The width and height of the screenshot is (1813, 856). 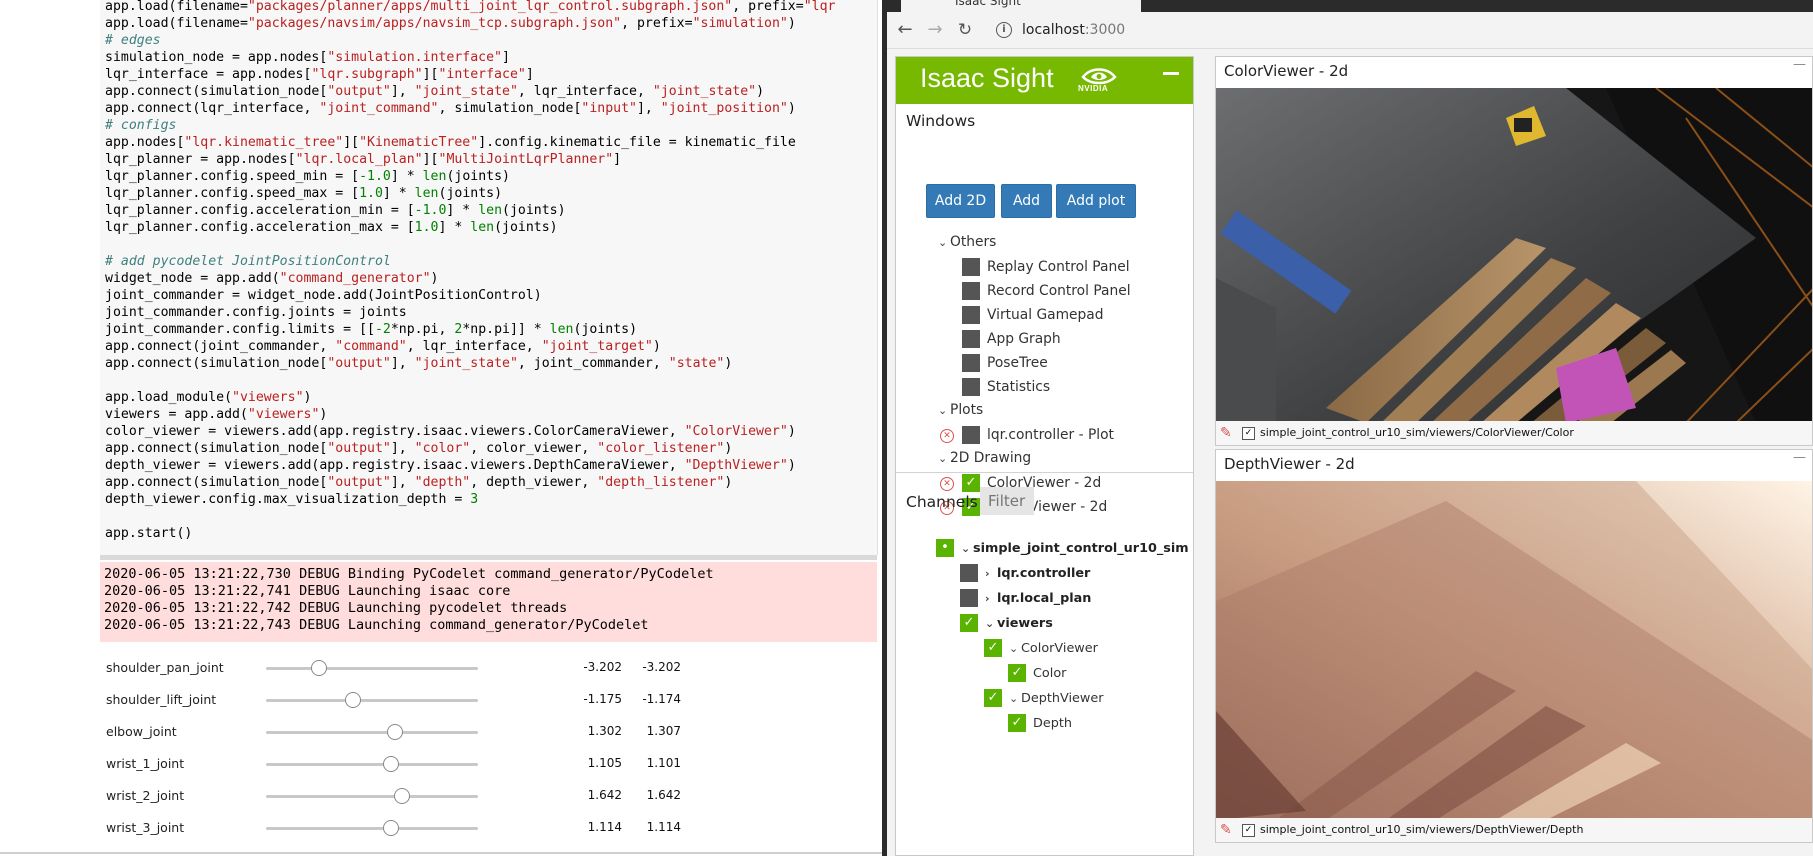 I want to click on window-item: PoseTree, so click(x=1017, y=363).